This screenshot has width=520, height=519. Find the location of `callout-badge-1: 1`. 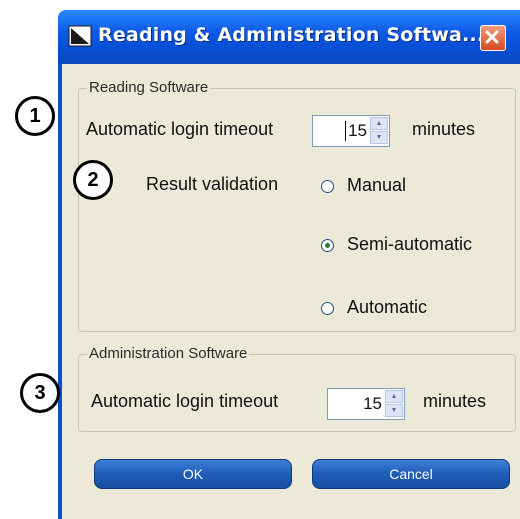

callout-badge-1: 1 is located at coordinates (35, 116).